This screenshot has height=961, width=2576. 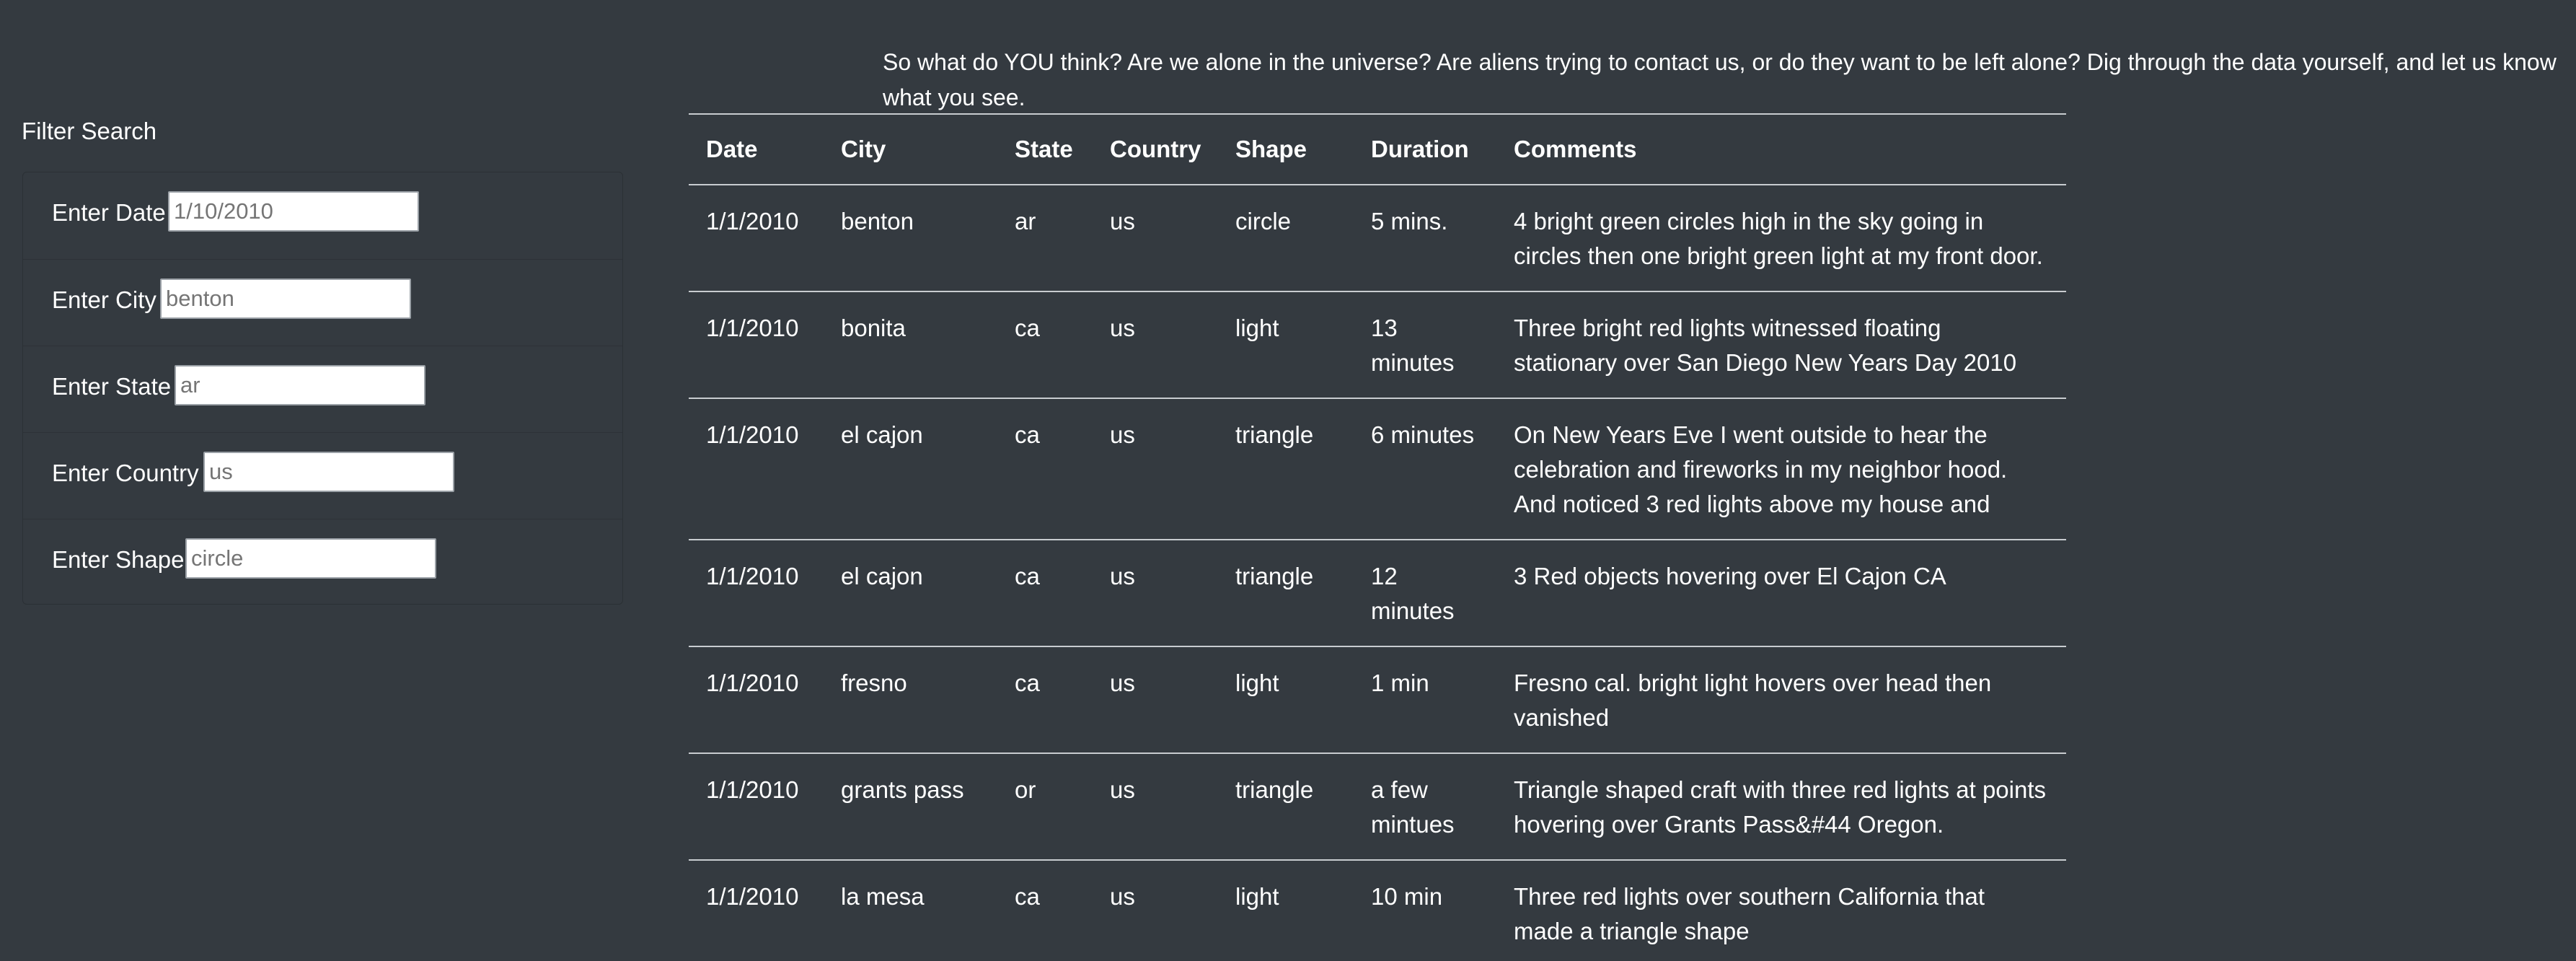 I want to click on cell-shape: circle, so click(x=1286, y=238).